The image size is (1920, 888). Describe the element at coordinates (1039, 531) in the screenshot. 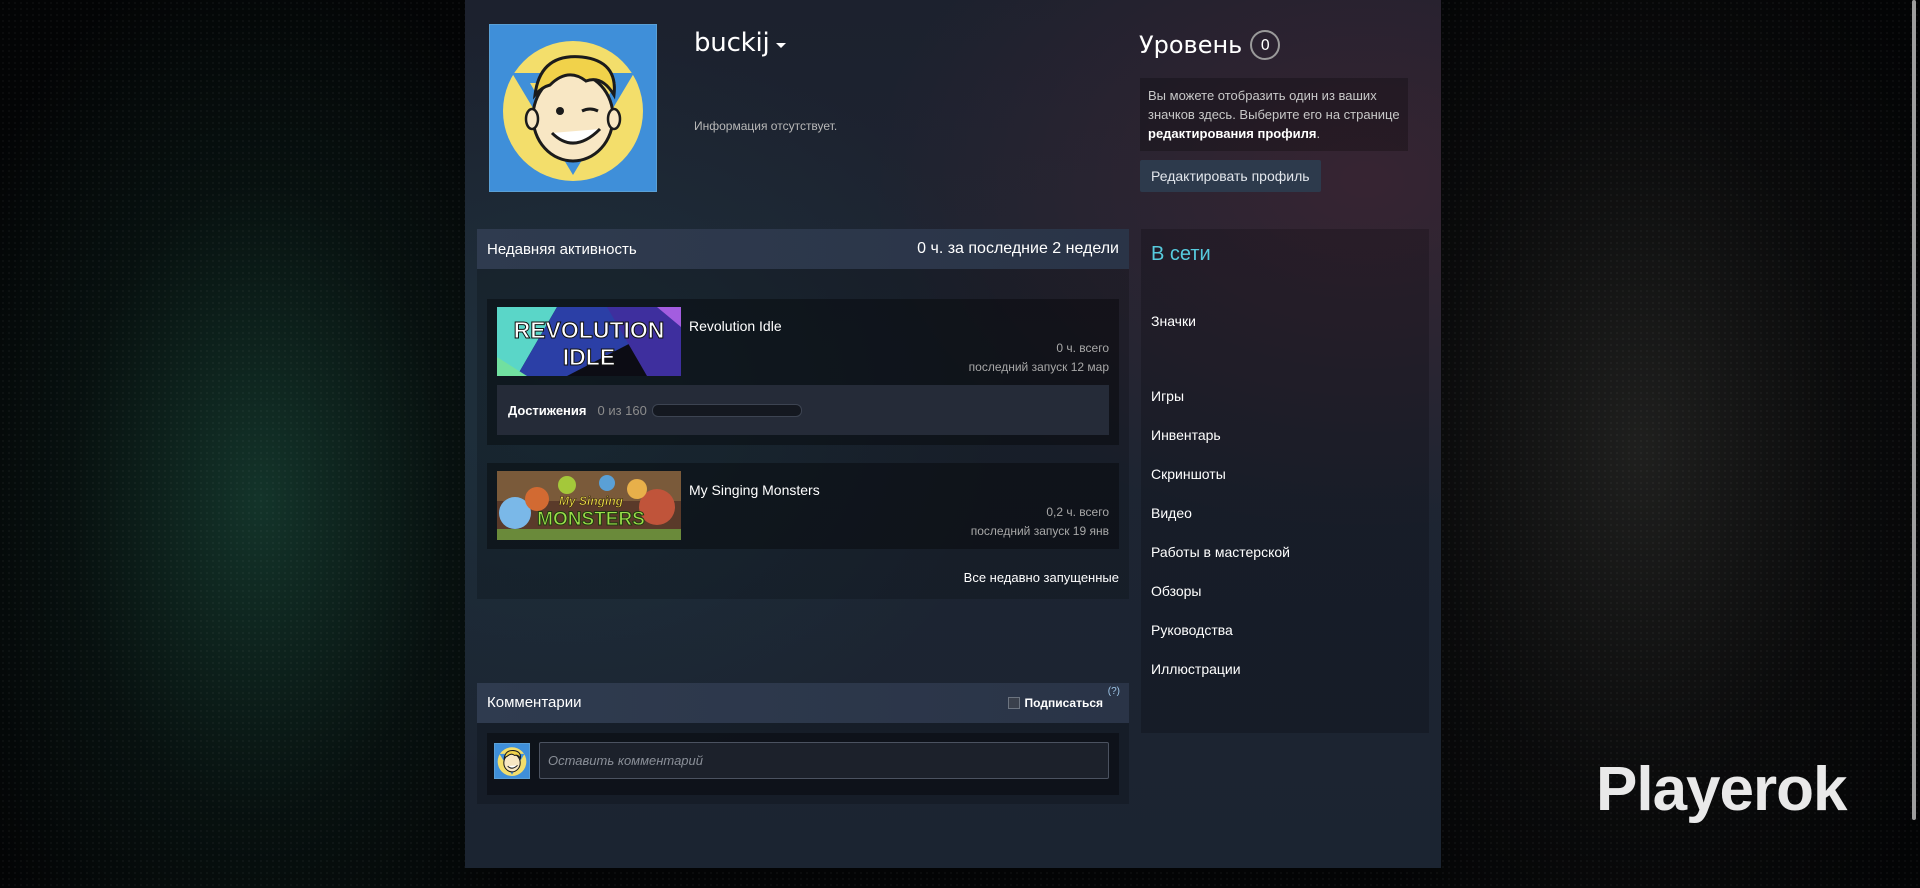

I see `game-last-played: последний запуск 19 янв` at that location.